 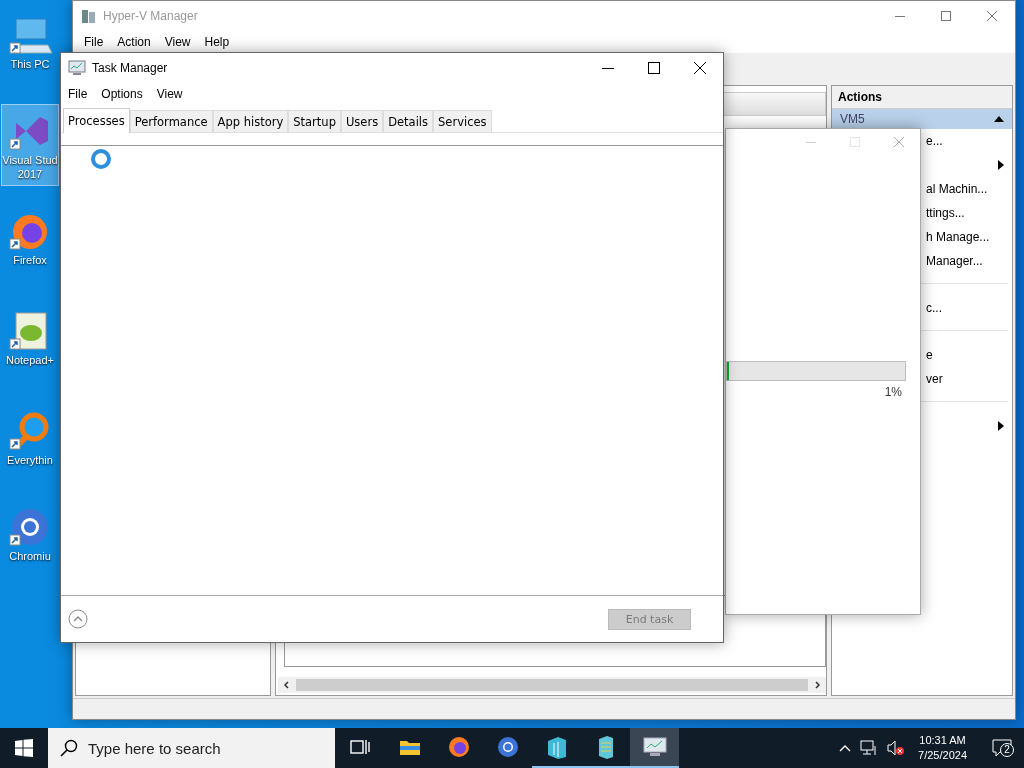 I want to click on volume-muted-icon, so click(x=896, y=748).